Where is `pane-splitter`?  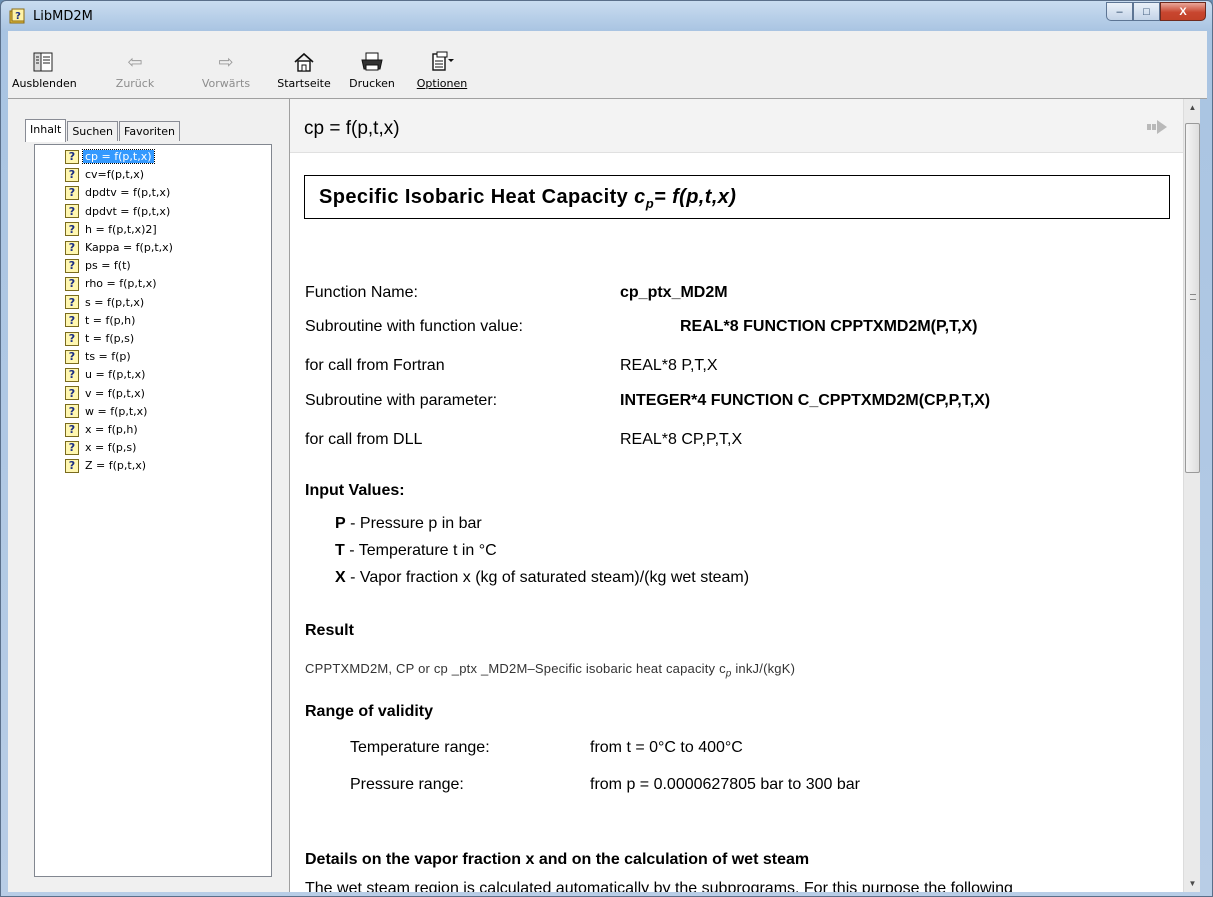 pane-splitter is located at coordinates (285, 495).